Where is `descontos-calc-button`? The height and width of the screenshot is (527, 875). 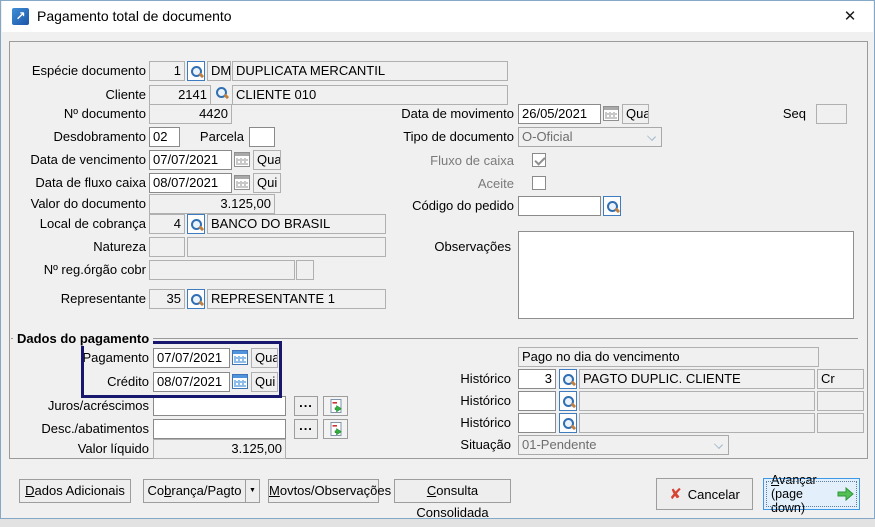 descontos-calc-button is located at coordinates (335, 429).